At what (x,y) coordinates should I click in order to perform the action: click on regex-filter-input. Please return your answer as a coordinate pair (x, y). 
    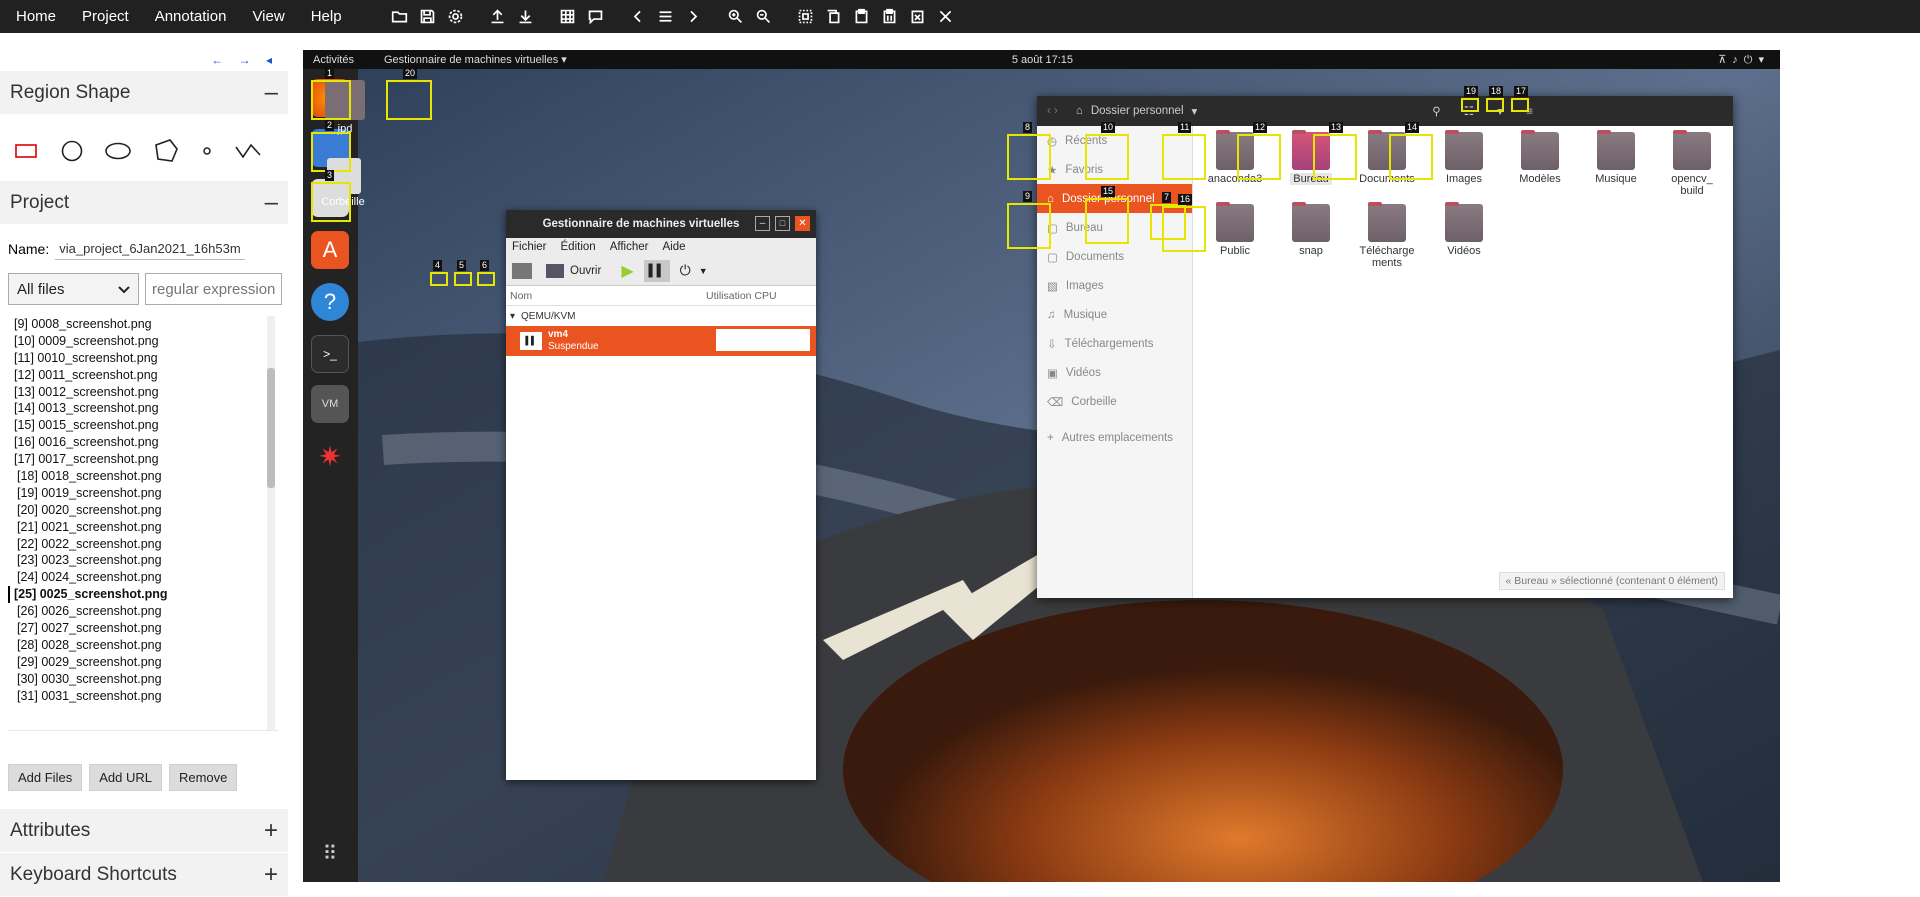
    Looking at the image, I should click on (213, 289).